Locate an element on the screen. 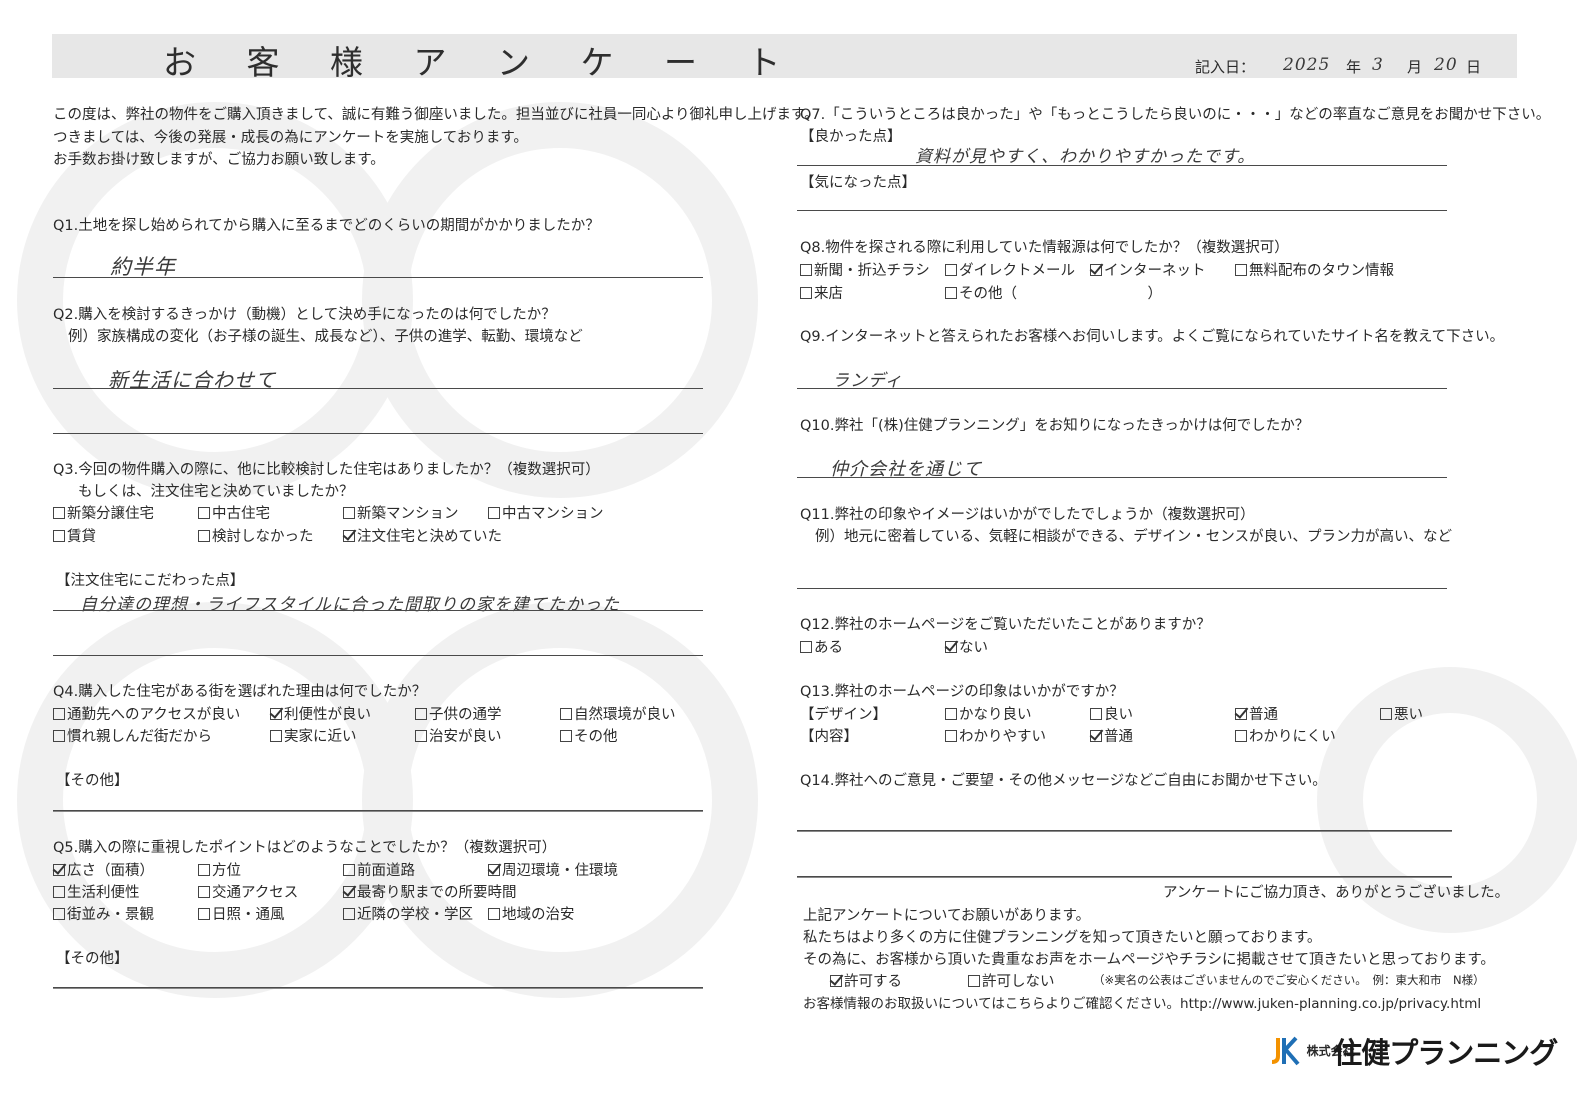 Image resolution: width=1577 pixels, height=1104 pixels. q13-design-option-1: かなり良い is located at coordinates (988, 713).